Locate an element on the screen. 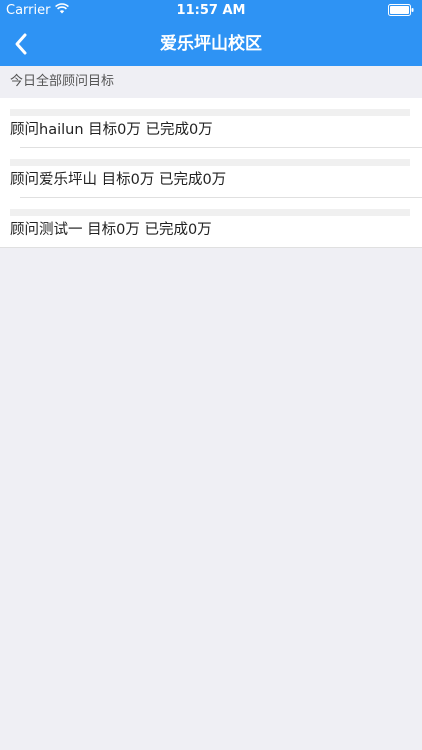 This screenshot has width=422, height=750. battery-icon is located at coordinates (401, 12).